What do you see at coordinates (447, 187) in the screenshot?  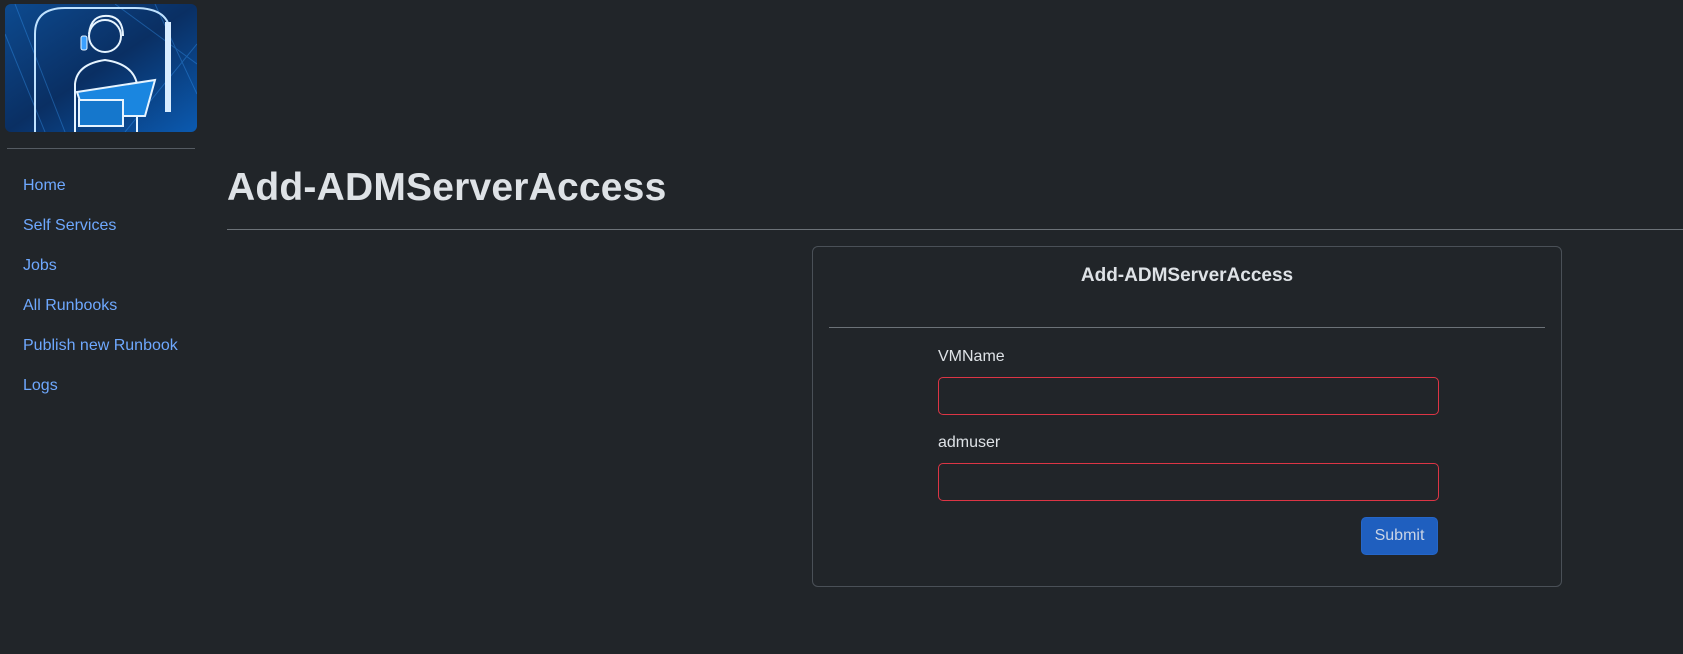 I see `page-title: Add-ADMServerAccess` at bounding box center [447, 187].